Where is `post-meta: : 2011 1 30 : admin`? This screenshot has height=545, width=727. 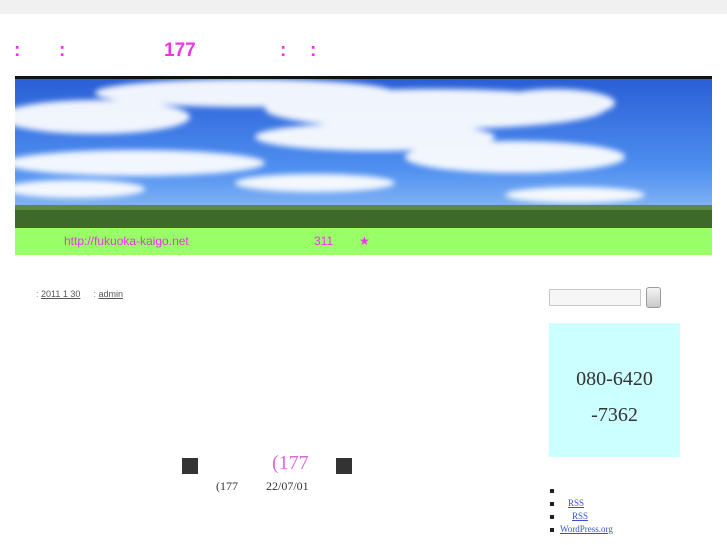 post-meta: : 2011 1 30 : admin is located at coordinates (79, 294).